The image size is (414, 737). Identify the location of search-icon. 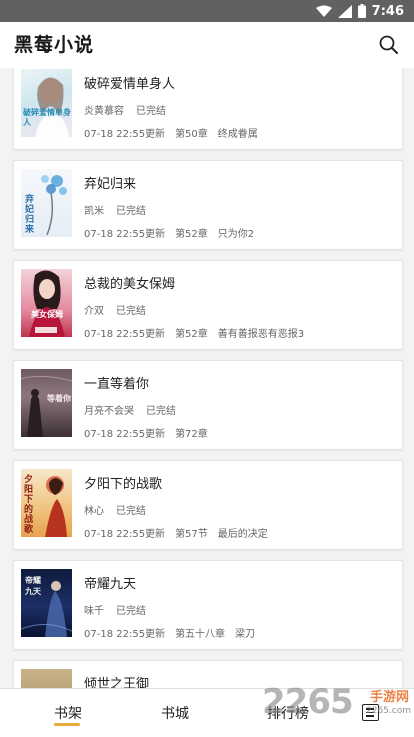
(388, 44).